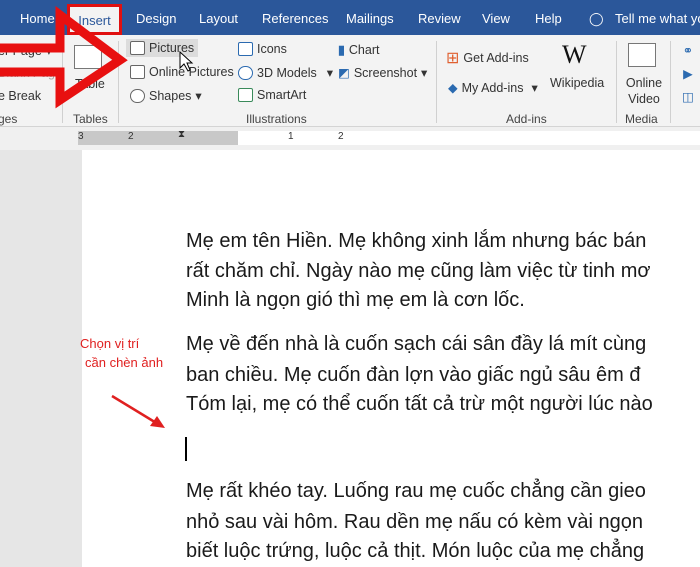 Image resolution: width=700 pixels, height=567 pixels. What do you see at coordinates (135, 410) in the screenshot?
I see `small-red-arrow-icon` at bounding box center [135, 410].